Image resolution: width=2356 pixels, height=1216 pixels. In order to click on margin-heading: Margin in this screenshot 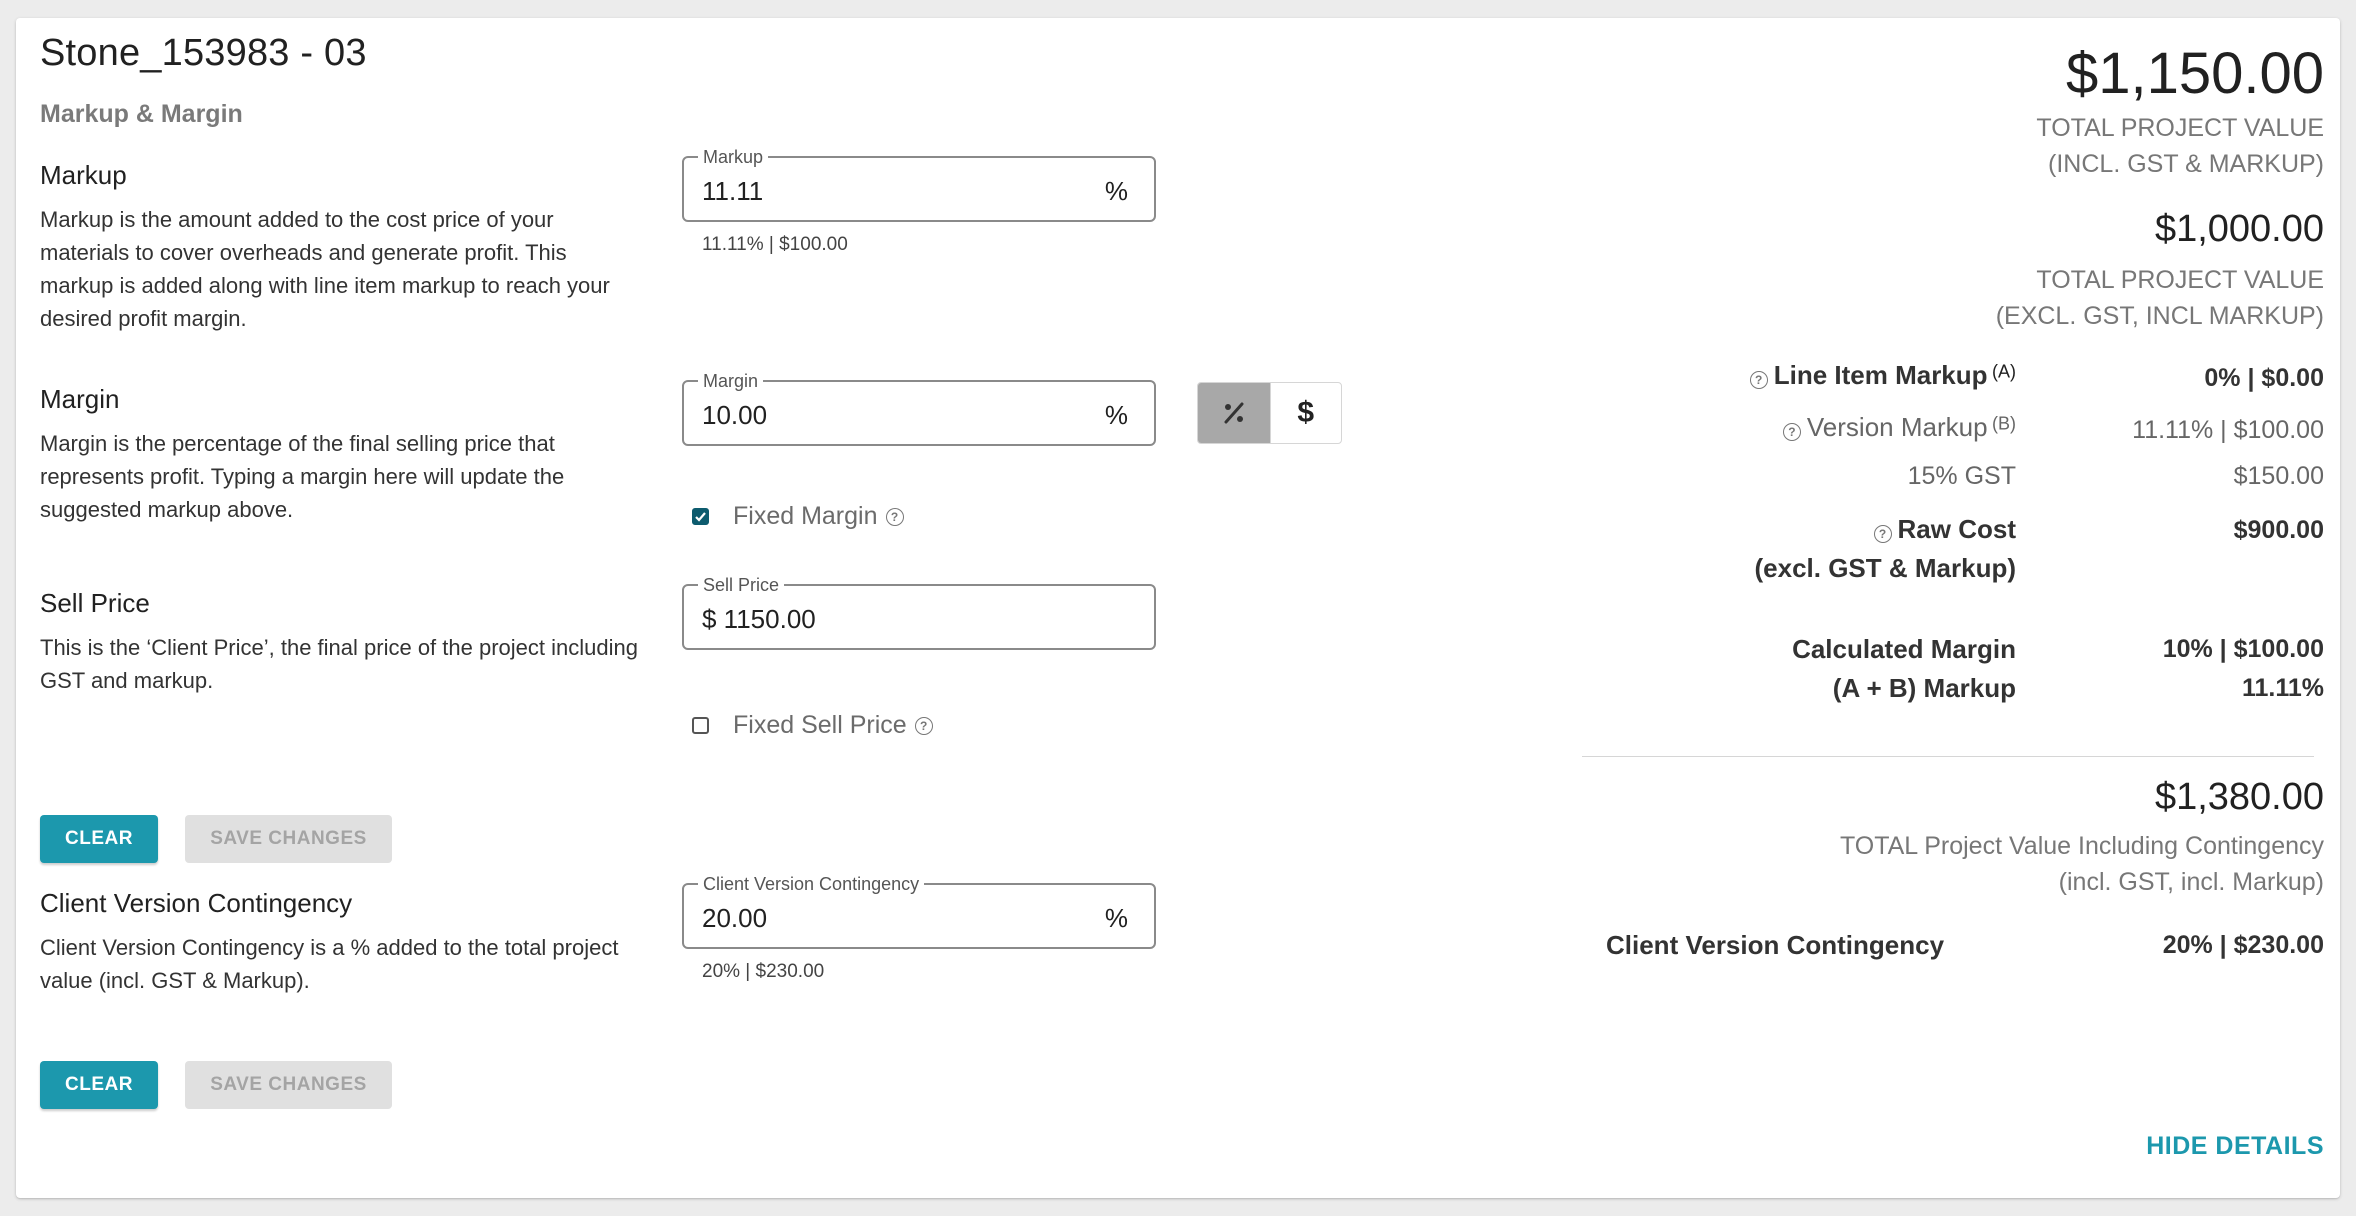, I will do `click(80, 399)`.